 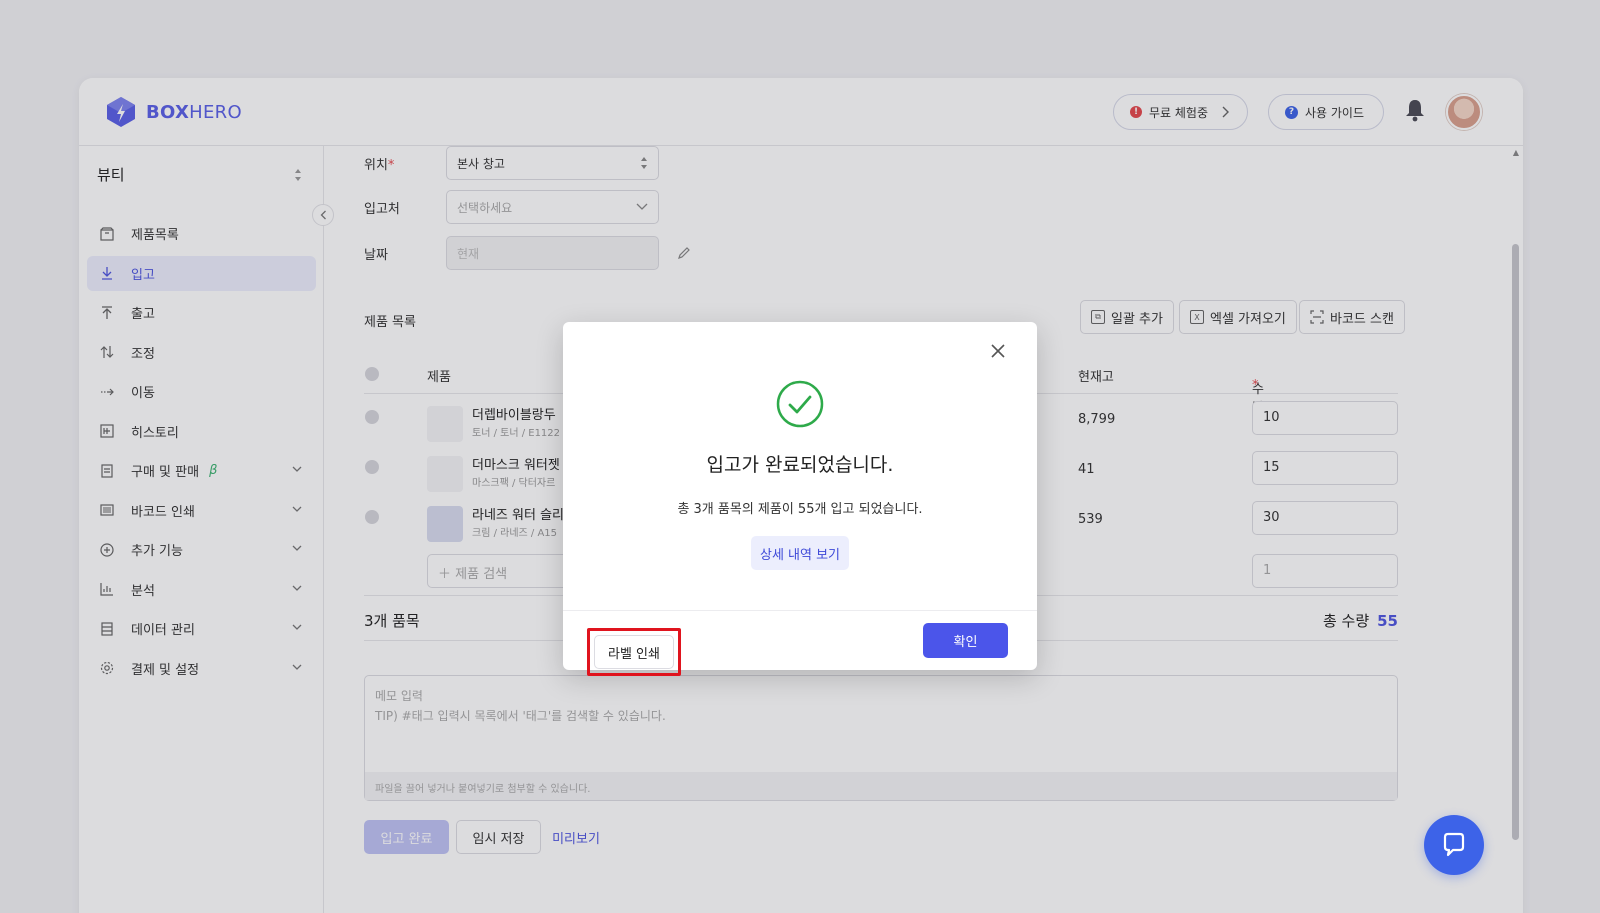 I want to click on close-icon, so click(x=998, y=351).